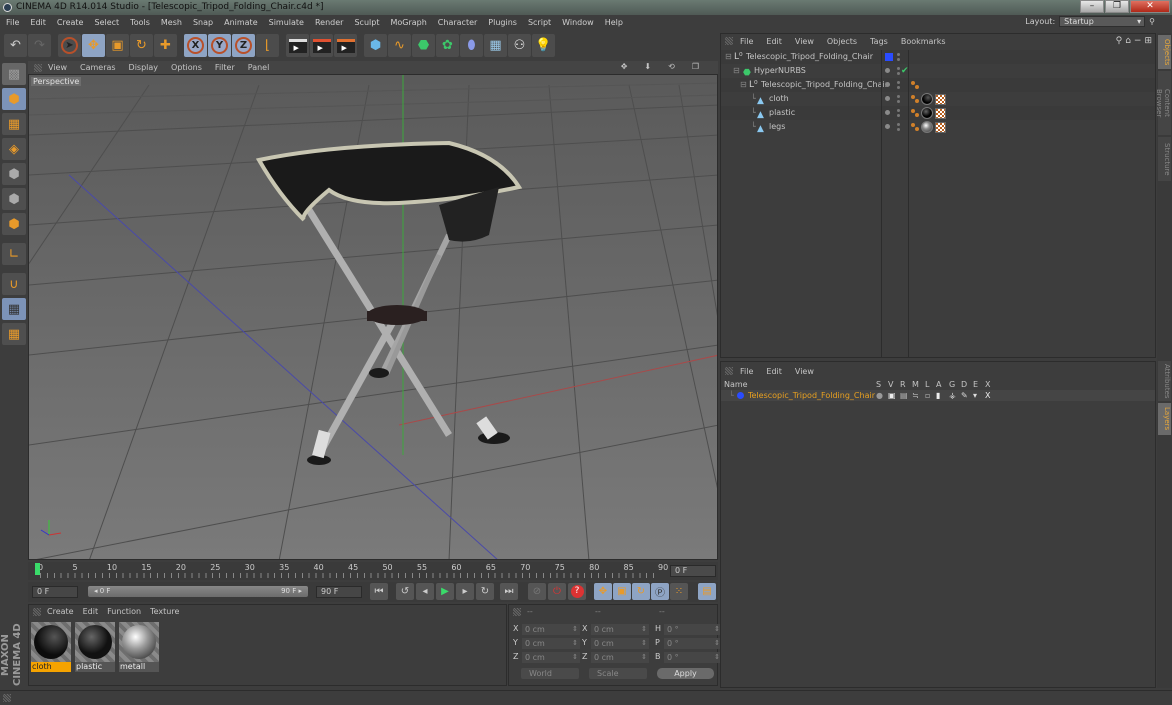  What do you see at coordinates (890, 384) in the screenshot?
I see `column-header-view: V` at bounding box center [890, 384].